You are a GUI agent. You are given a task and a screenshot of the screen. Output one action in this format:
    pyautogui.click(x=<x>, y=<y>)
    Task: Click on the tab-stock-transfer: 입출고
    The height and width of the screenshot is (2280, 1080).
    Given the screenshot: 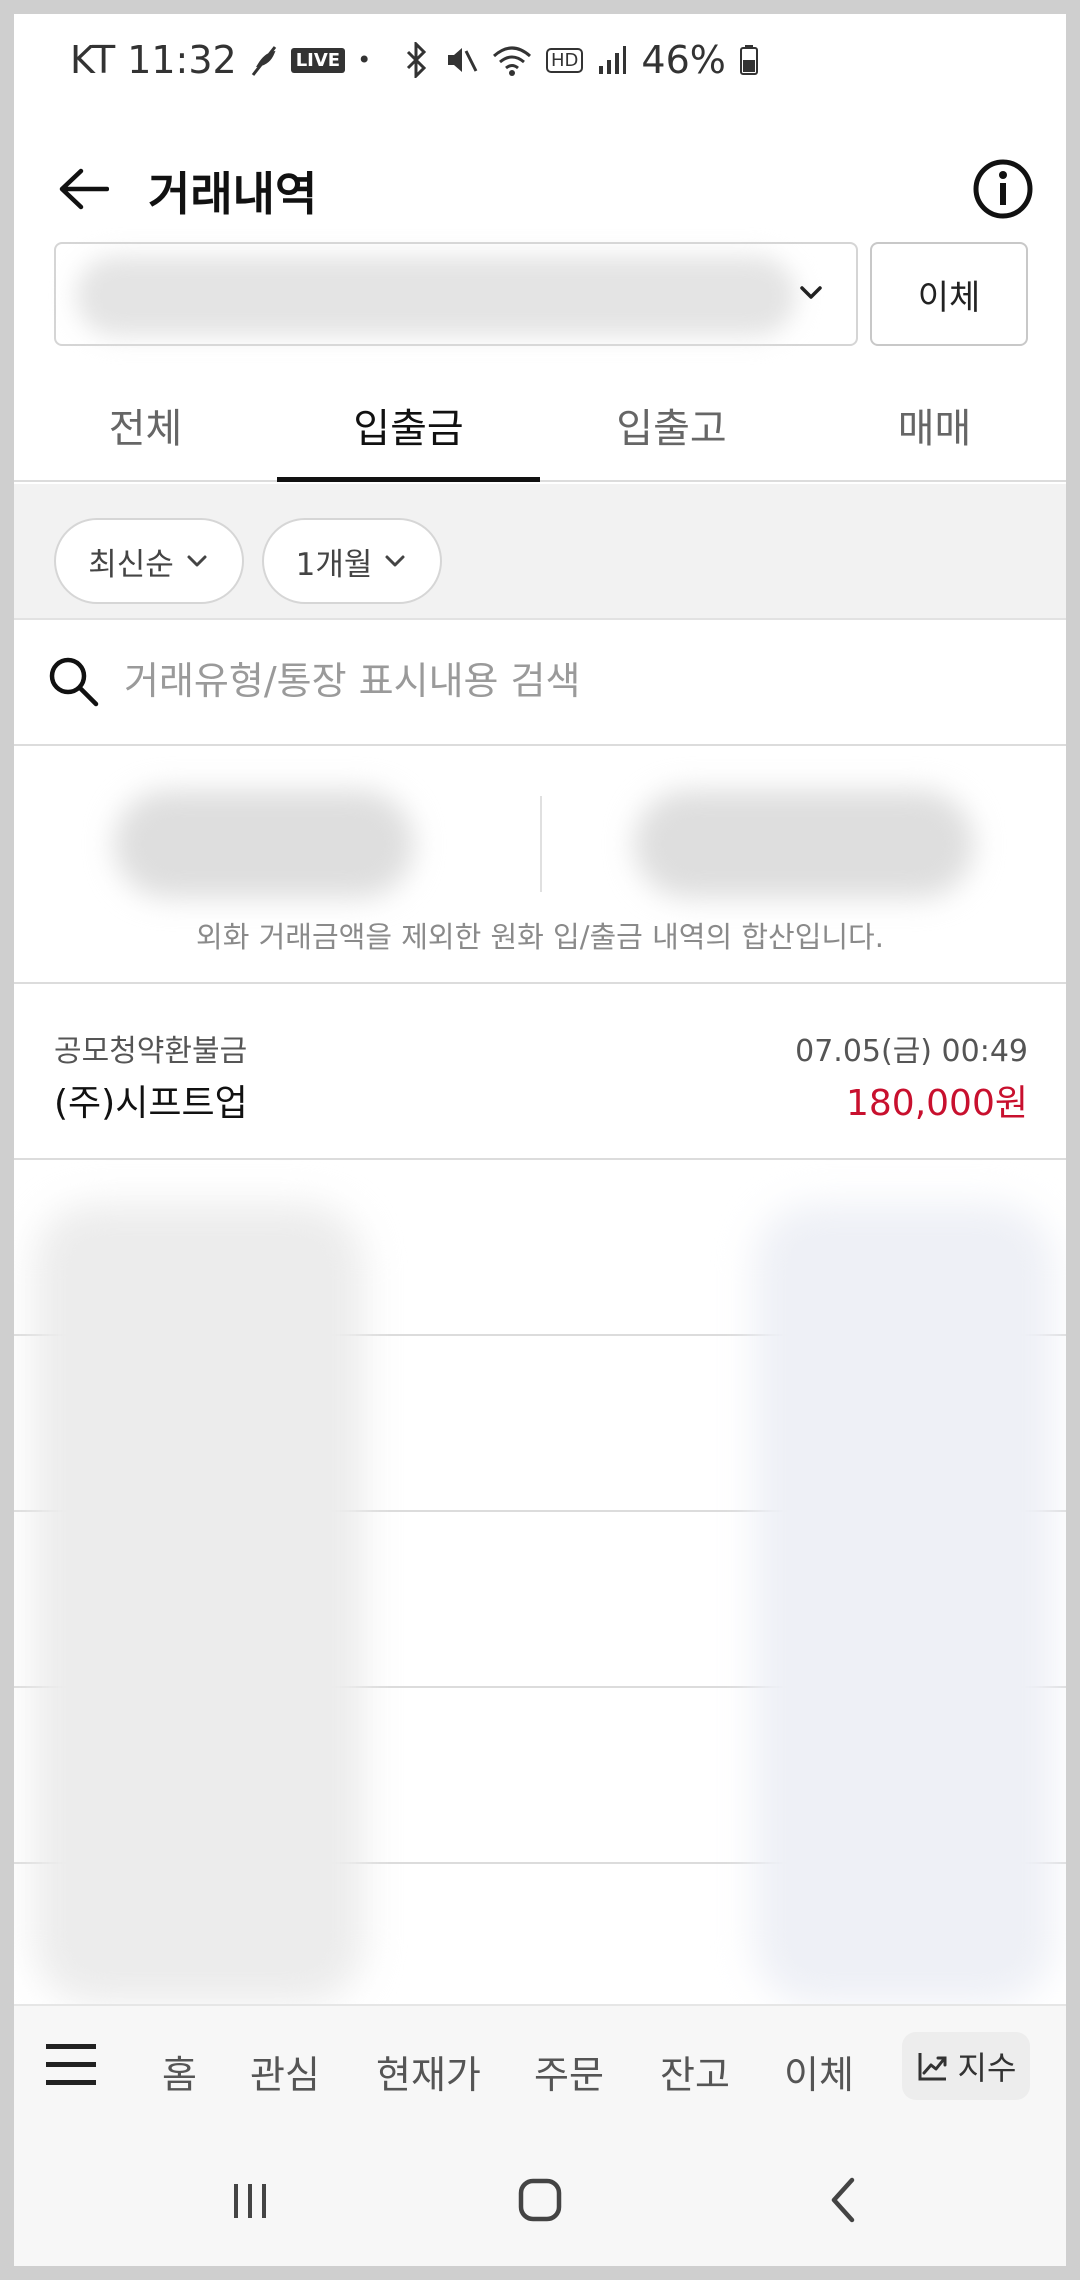 What is the action you would take?
    pyautogui.click(x=671, y=425)
    